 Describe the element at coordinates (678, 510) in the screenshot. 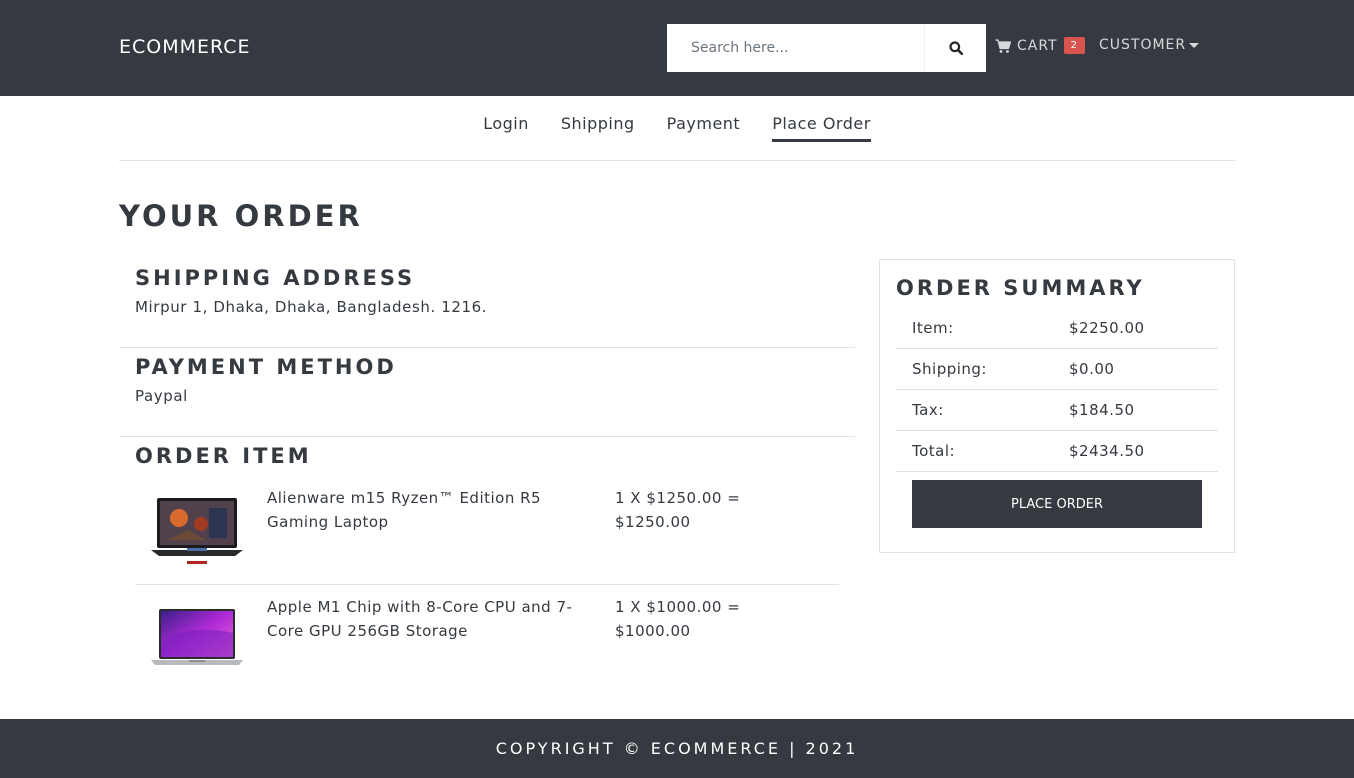

I see `item-price-line: 1 X $1250.00 = $1250.00` at that location.